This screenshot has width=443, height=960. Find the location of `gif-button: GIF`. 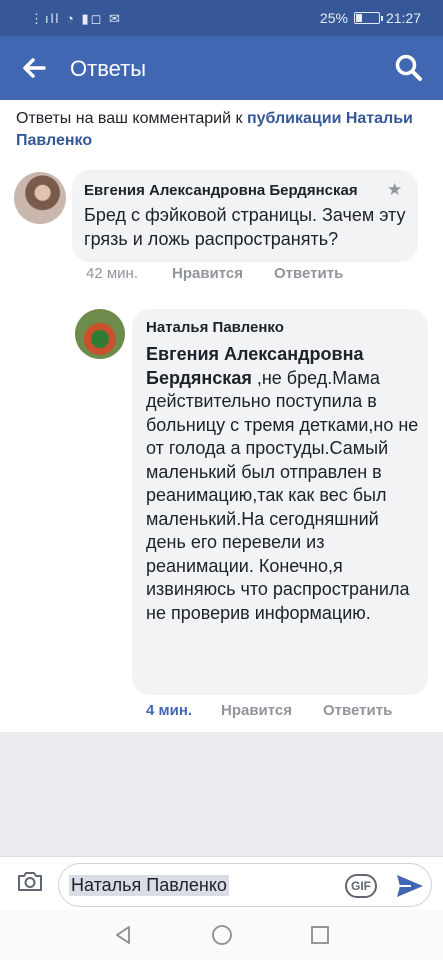

gif-button: GIF is located at coordinates (361, 886).